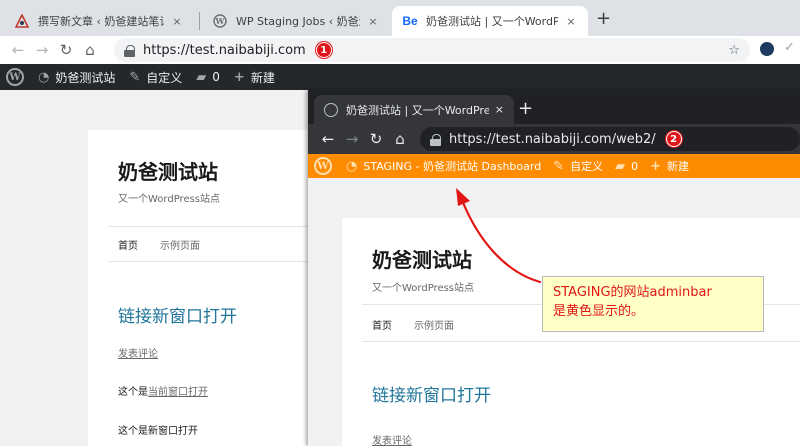 This screenshot has width=800, height=446. I want to click on tab-naiba-test-site: Be 奶爸测试站 | 又一个WordPress站 ×, so click(490, 21).